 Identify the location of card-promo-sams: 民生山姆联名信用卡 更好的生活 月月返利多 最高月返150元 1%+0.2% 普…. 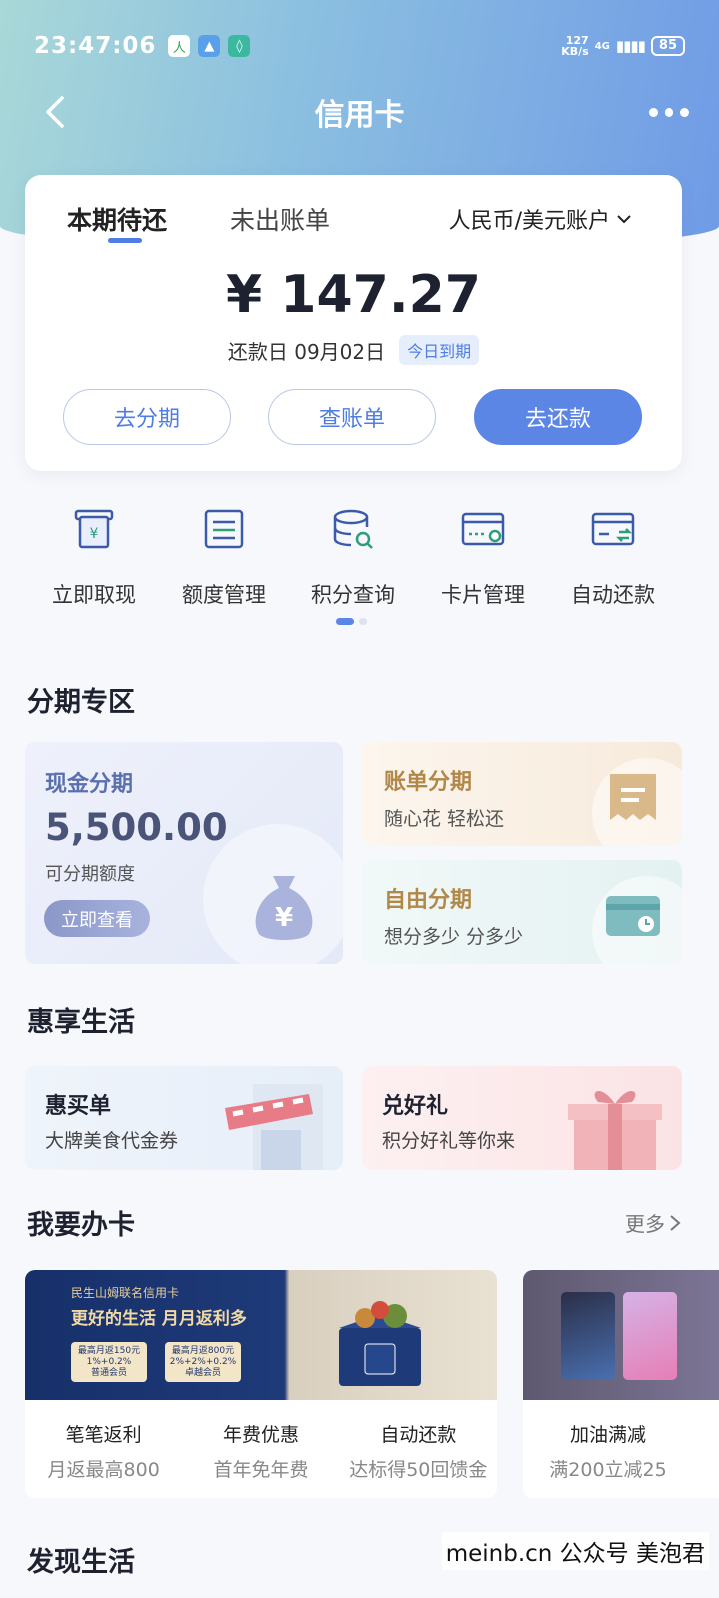
(261, 1384).